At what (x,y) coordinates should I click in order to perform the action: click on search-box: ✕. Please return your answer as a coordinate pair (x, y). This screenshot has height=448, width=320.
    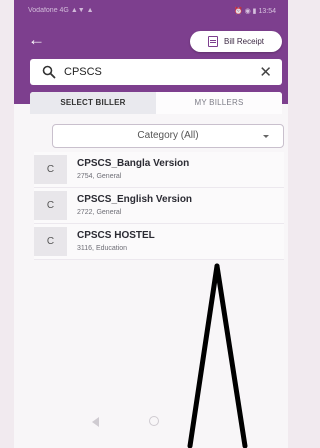
    Looking at the image, I should click on (156, 72).